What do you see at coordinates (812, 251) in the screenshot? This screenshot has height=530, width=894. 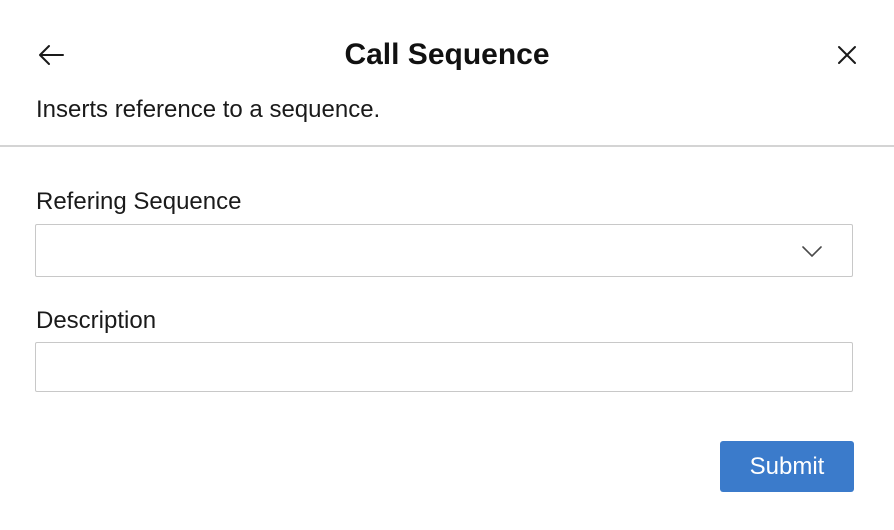 I see `chevron-down-icon` at bounding box center [812, 251].